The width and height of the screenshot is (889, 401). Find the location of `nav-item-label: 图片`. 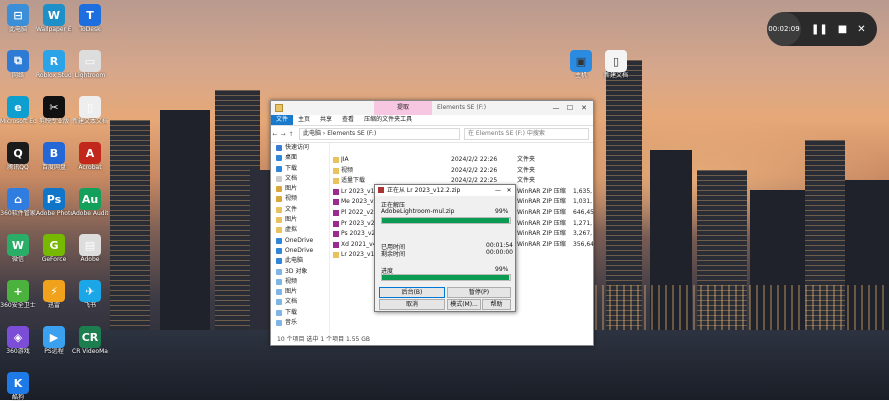

nav-item-label: 图片 is located at coordinates (291, 220).